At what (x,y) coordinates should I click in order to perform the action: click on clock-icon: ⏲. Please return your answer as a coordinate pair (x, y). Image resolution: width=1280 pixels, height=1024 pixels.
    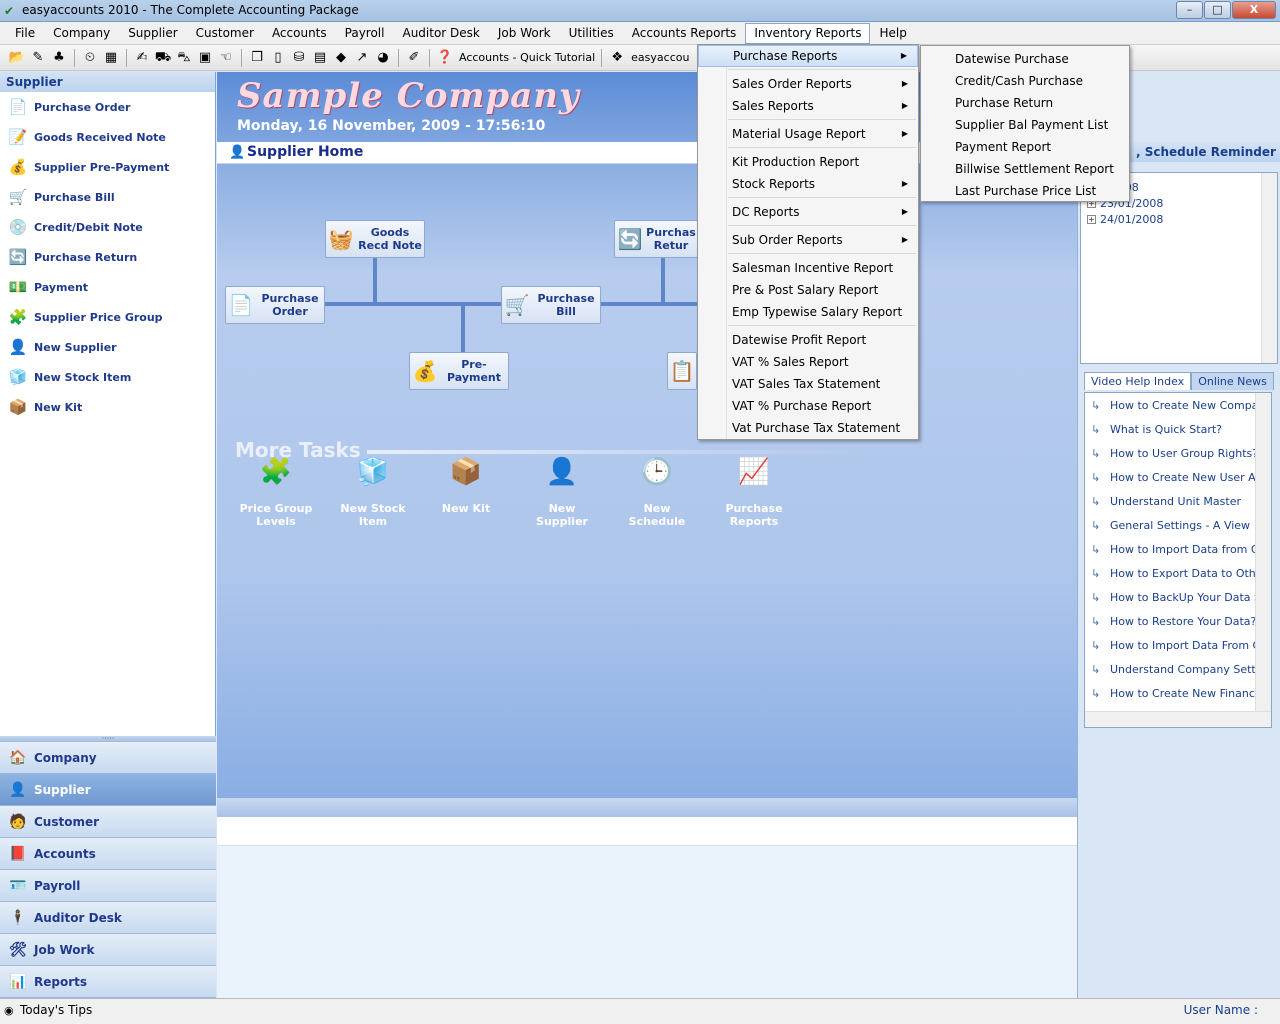
    Looking at the image, I should click on (90, 58).